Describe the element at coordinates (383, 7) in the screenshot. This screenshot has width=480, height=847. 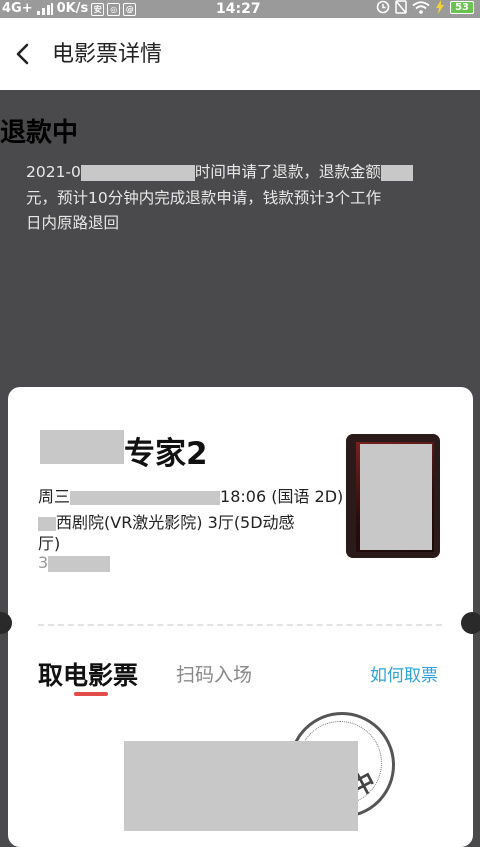
I see `alarm-icon` at that location.